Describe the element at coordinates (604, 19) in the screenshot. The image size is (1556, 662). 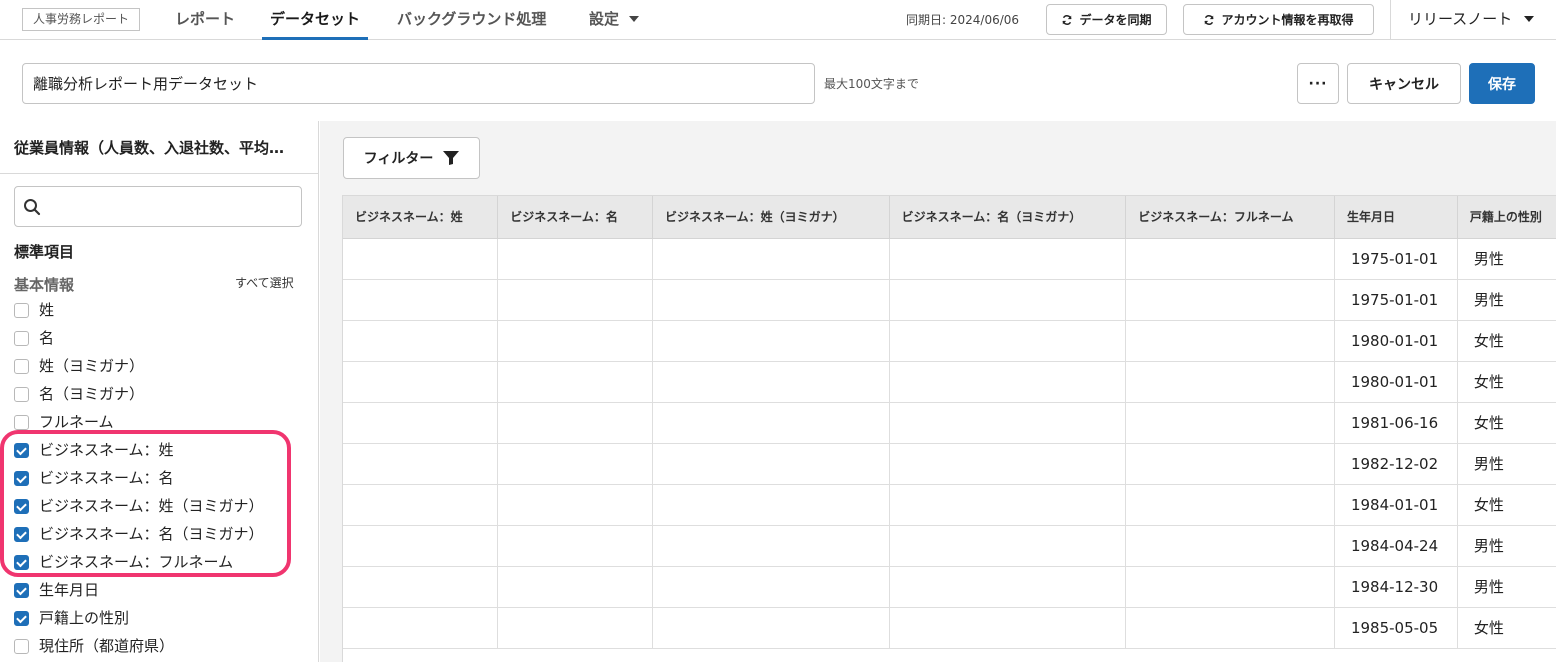
I see `tab-settings-label: 設定` at that location.